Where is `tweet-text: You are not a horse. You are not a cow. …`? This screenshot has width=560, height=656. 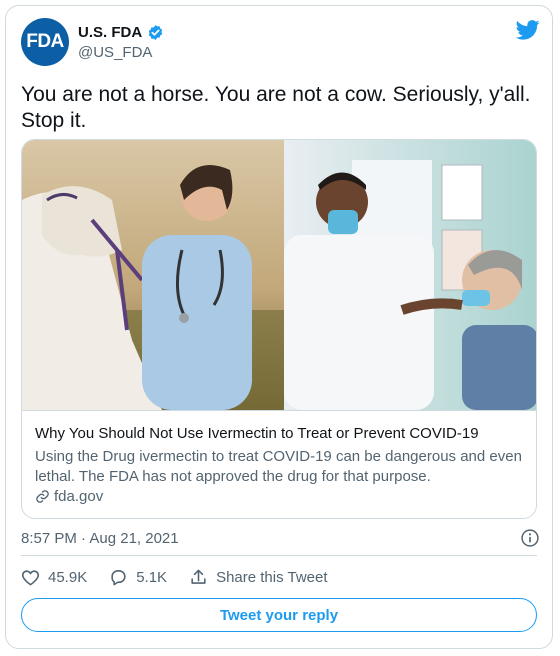
tweet-text: You are not a horse. You are not a cow. … is located at coordinates (276, 107).